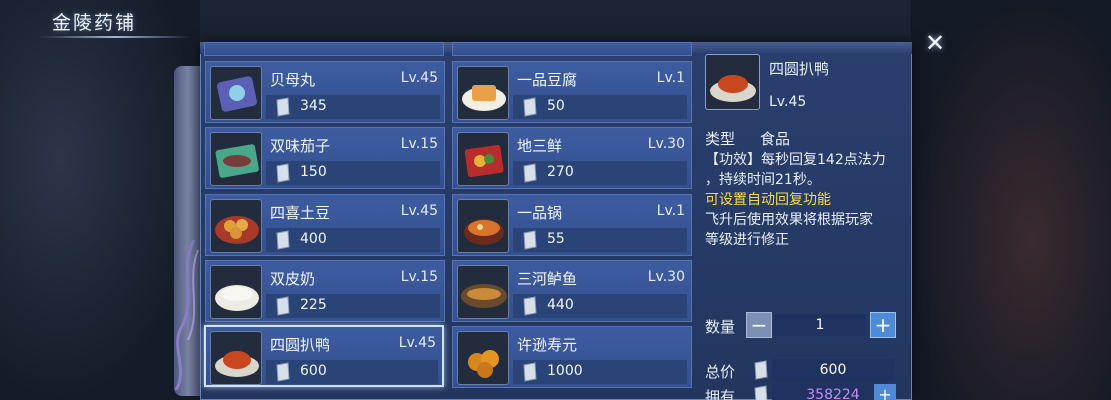 The height and width of the screenshot is (400, 1111). What do you see at coordinates (236, 159) in the screenshot?
I see `eggplant-dish-icon` at bounding box center [236, 159].